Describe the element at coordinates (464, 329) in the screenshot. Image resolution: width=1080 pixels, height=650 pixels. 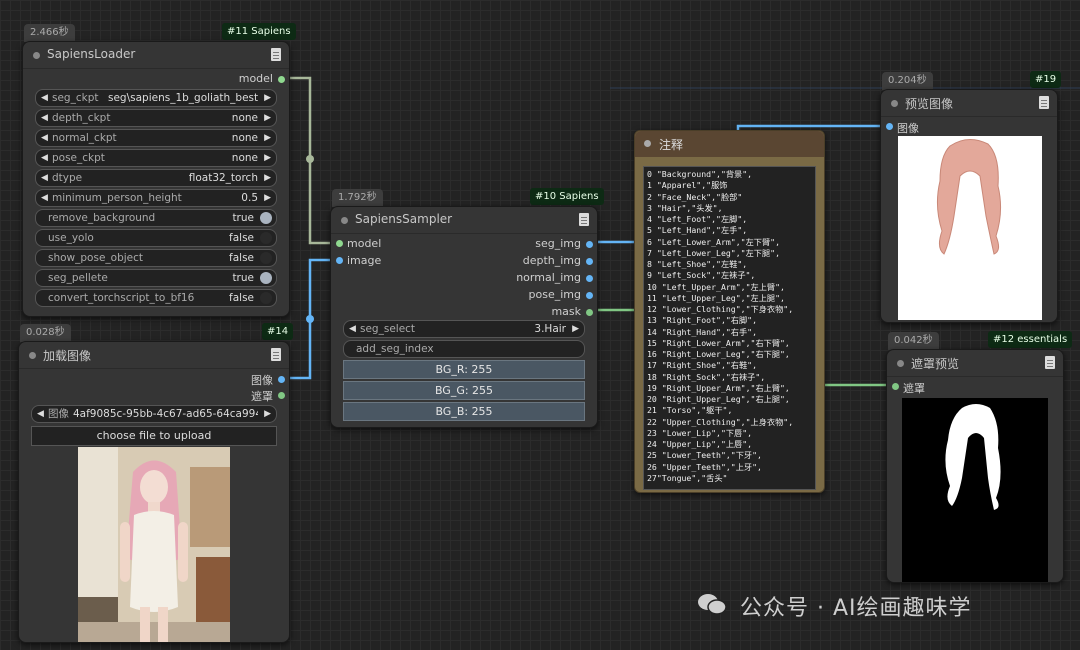
I see `seg-select-combo: ◀ seg_select 3.Hair ▶` at that location.